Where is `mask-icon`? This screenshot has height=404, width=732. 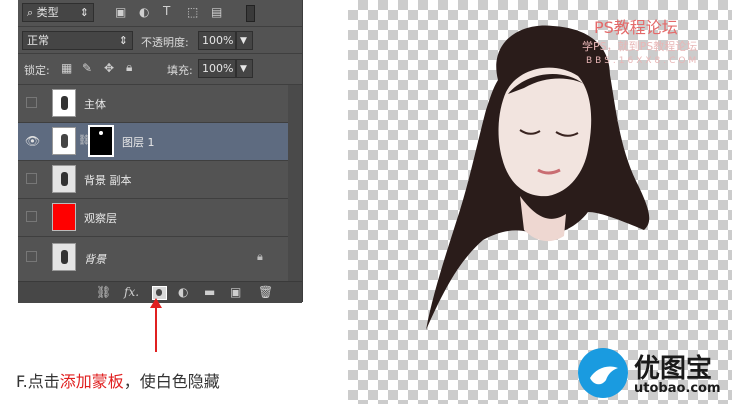 mask-icon is located at coordinates (159, 292).